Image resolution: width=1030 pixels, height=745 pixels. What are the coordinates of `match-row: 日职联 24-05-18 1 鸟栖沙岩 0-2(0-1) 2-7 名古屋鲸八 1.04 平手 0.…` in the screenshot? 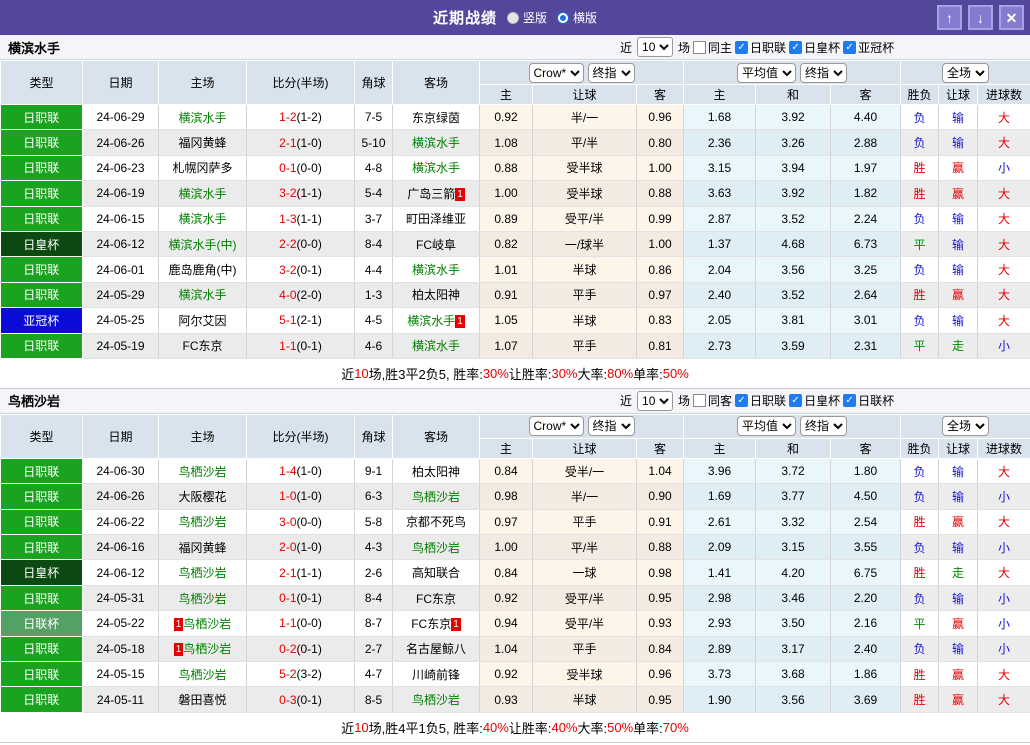 It's located at (515, 649).